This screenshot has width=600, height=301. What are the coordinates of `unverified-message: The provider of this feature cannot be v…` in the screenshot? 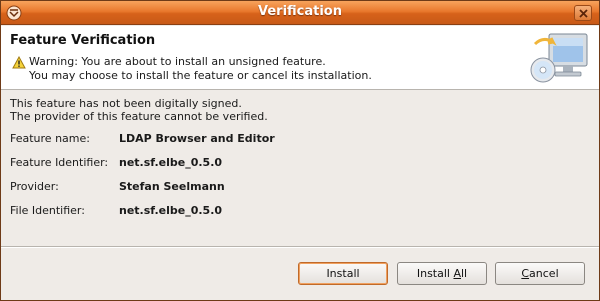 It's located at (139, 116).